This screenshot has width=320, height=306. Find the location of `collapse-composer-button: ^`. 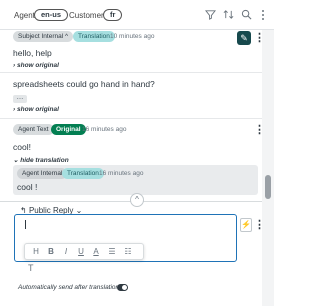

collapse-composer-button: ^ is located at coordinates (137, 200).